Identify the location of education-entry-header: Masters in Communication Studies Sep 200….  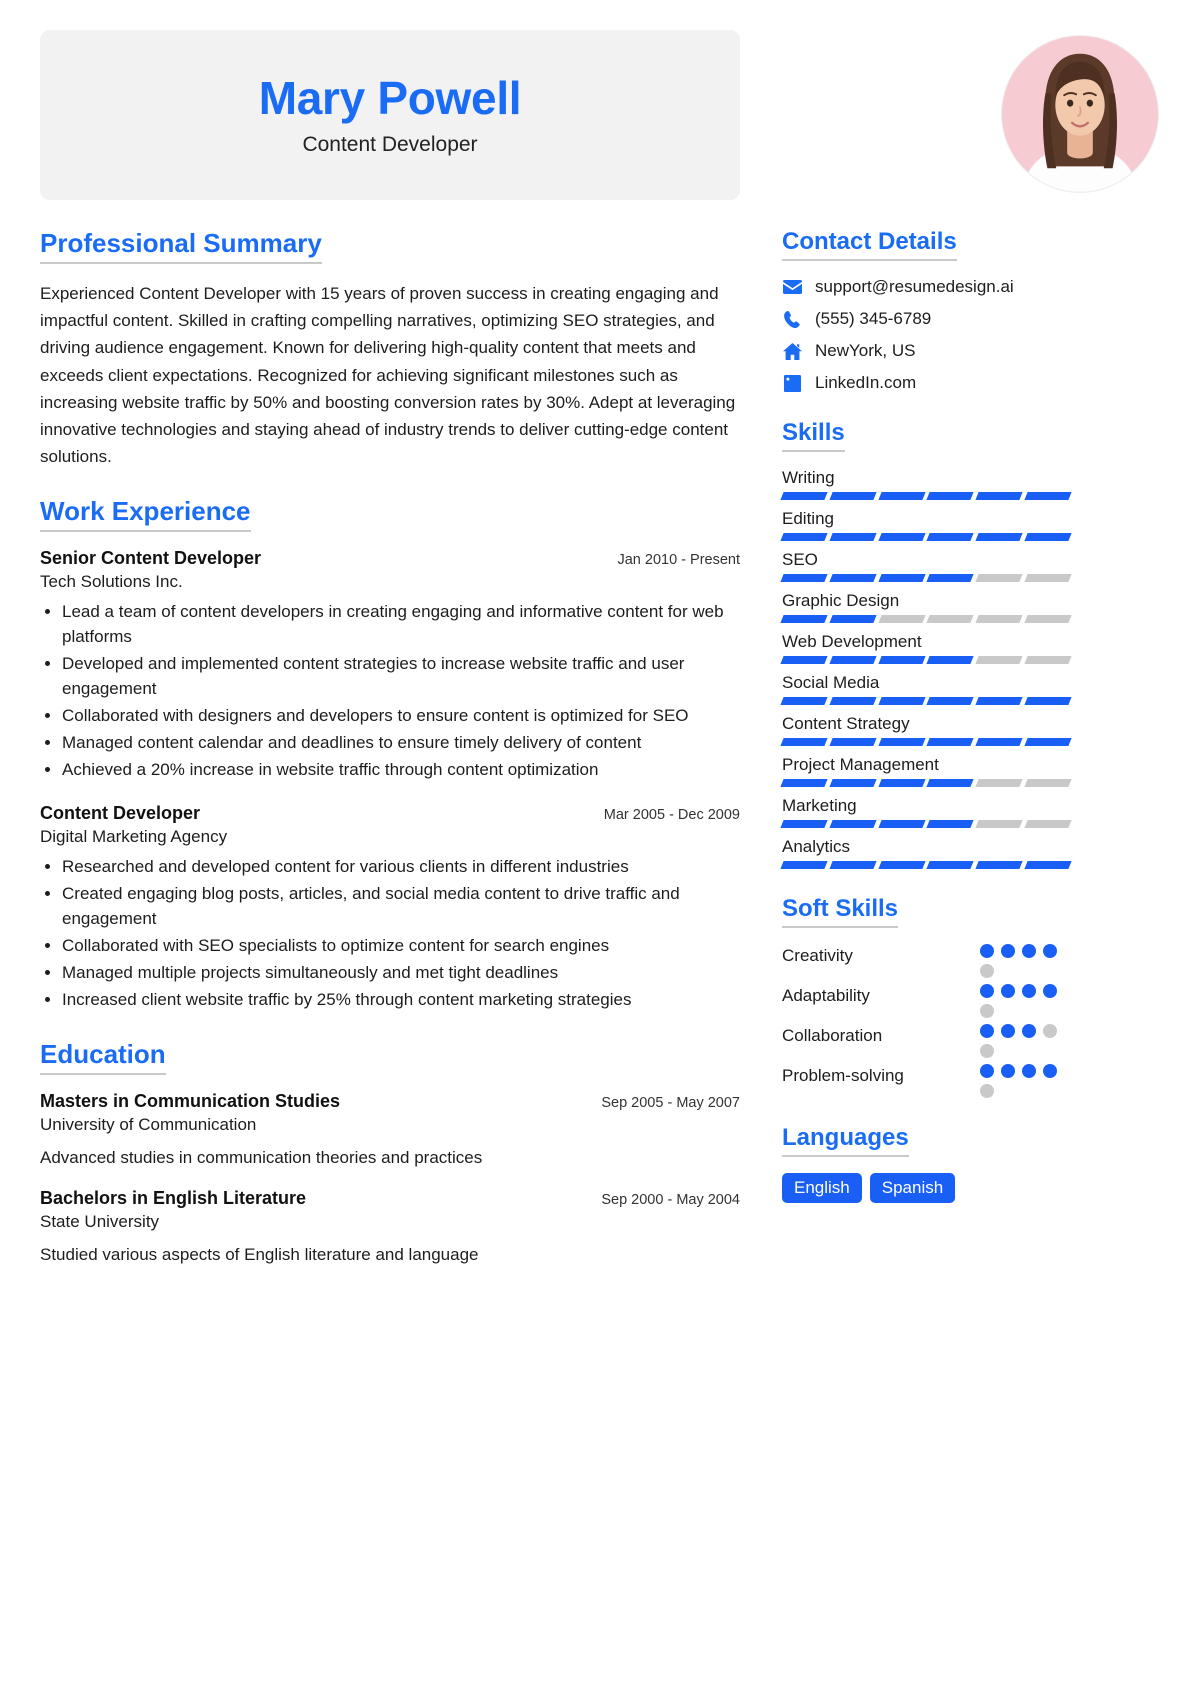
(390, 1101).